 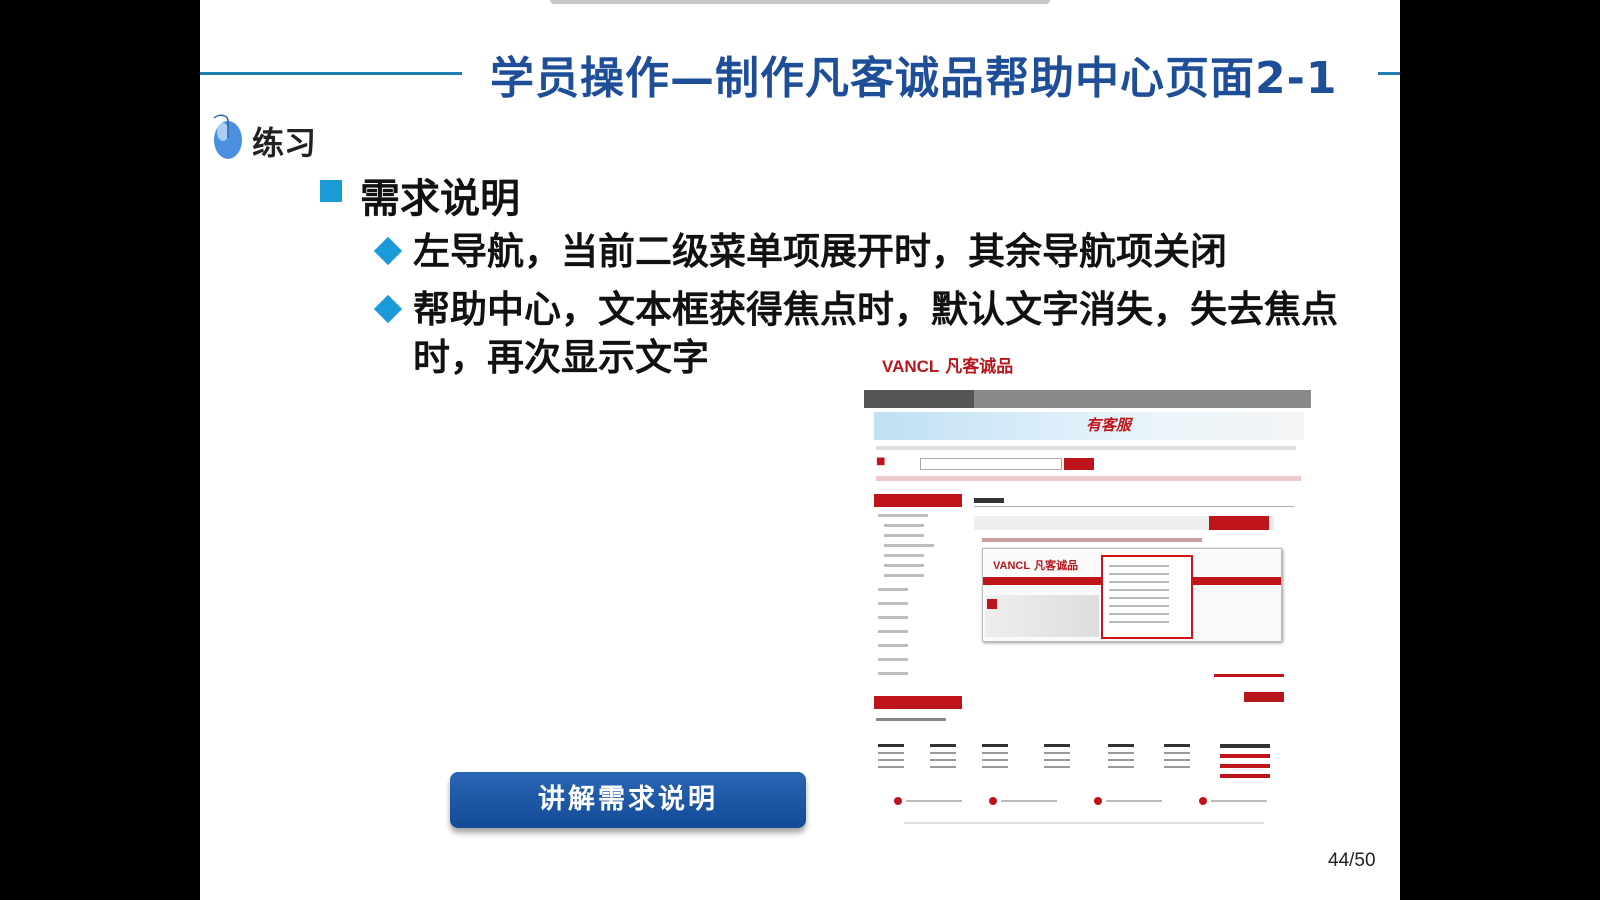 I want to click on practice-label: 练习, so click(x=284, y=143).